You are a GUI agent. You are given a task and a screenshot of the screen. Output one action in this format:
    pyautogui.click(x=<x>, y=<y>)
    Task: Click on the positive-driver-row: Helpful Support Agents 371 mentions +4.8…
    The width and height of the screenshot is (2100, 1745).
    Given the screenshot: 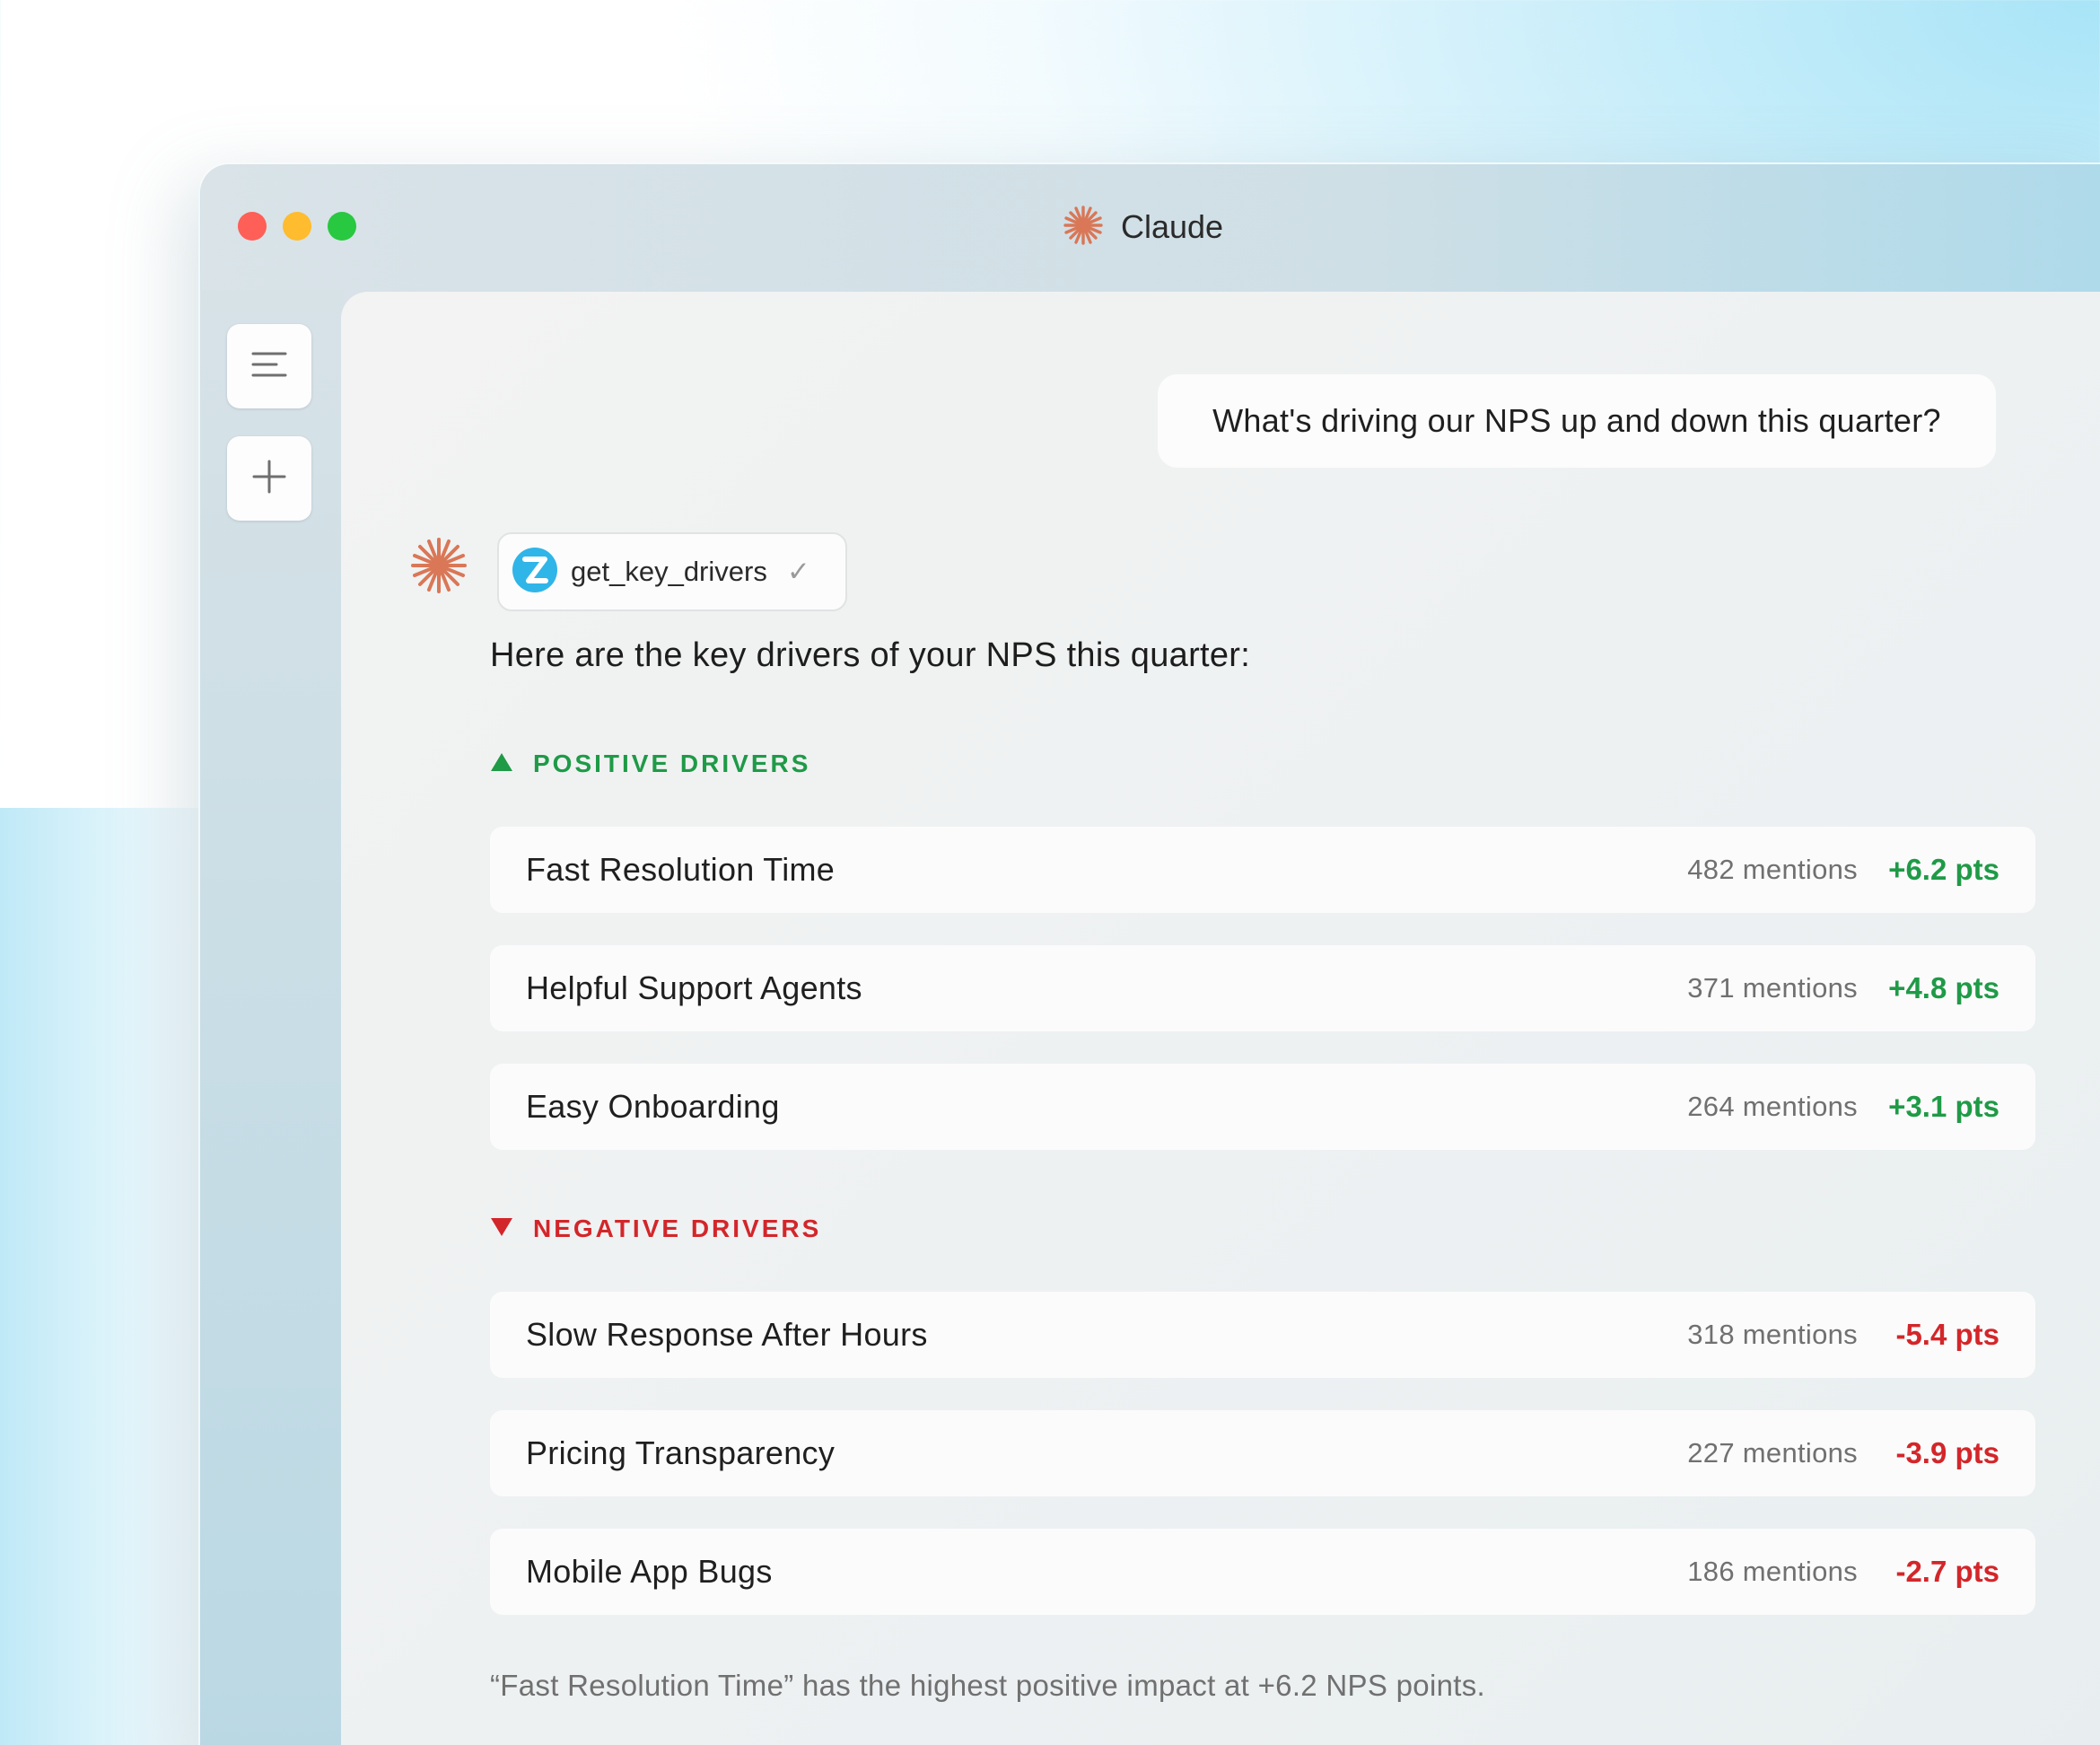 What is the action you would take?
    pyautogui.click(x=1262, y=988)
    